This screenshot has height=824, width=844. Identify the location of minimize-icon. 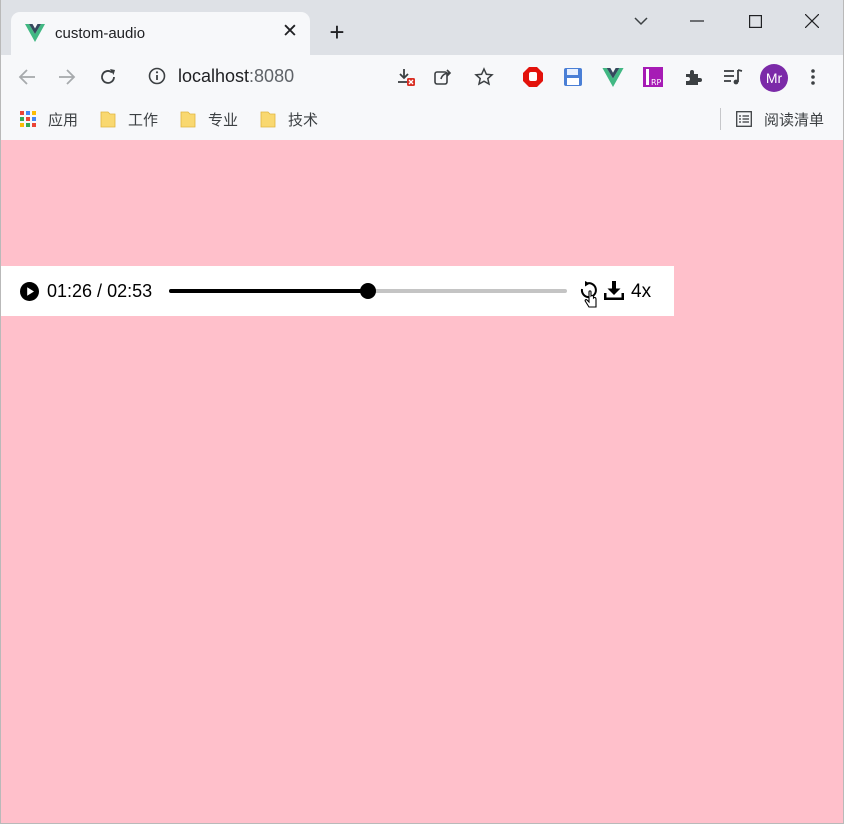
(697, 21).